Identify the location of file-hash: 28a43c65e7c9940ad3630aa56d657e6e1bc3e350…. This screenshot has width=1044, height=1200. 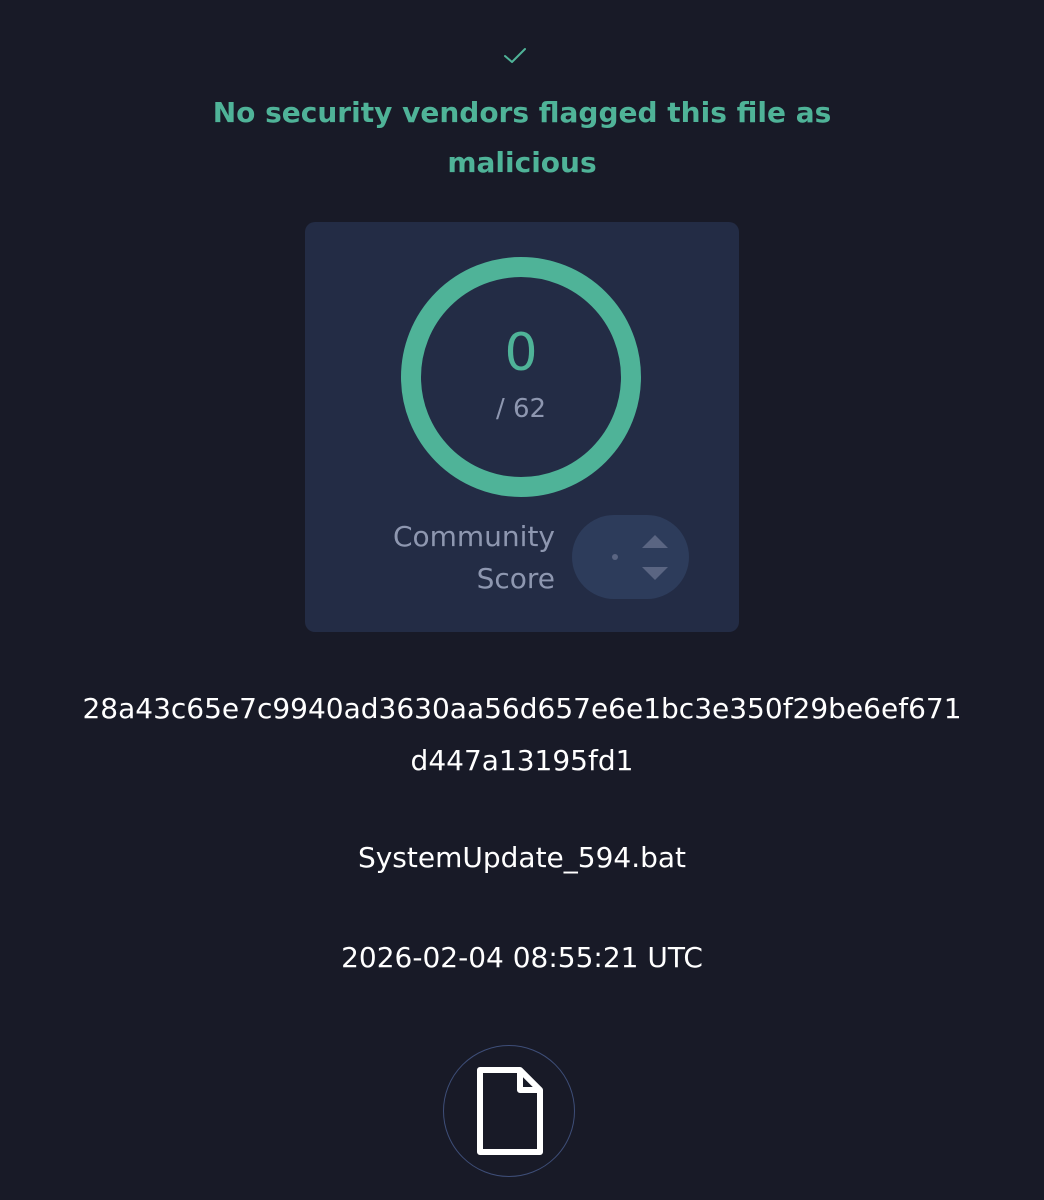
(522, 735).